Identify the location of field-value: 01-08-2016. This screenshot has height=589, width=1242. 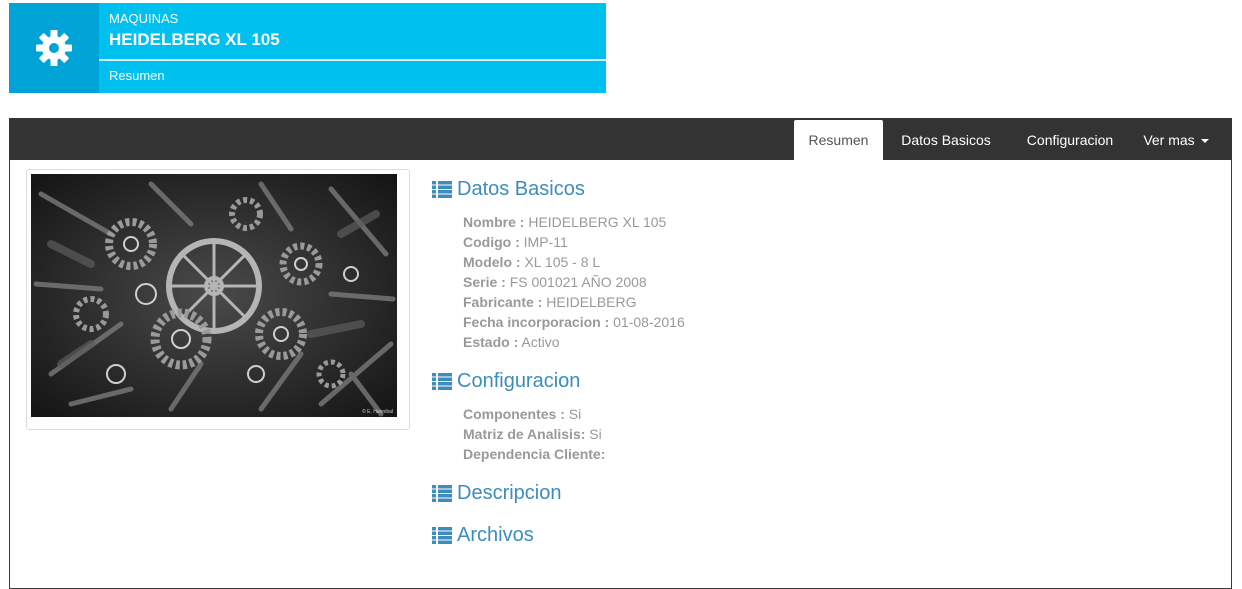
(649, 322).